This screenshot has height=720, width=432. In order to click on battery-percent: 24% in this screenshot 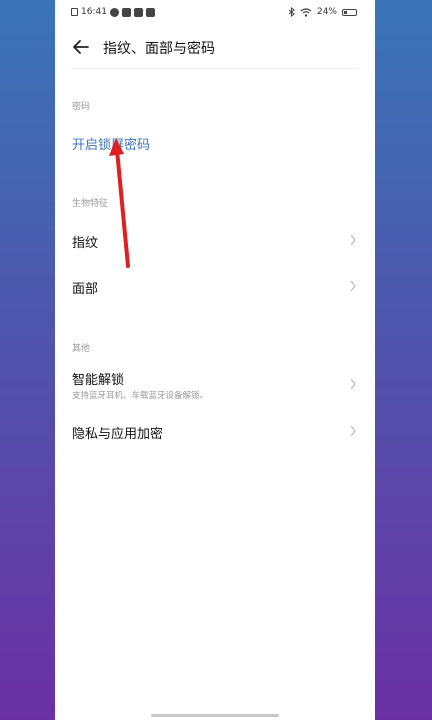, I will do `click(326, 12)`.